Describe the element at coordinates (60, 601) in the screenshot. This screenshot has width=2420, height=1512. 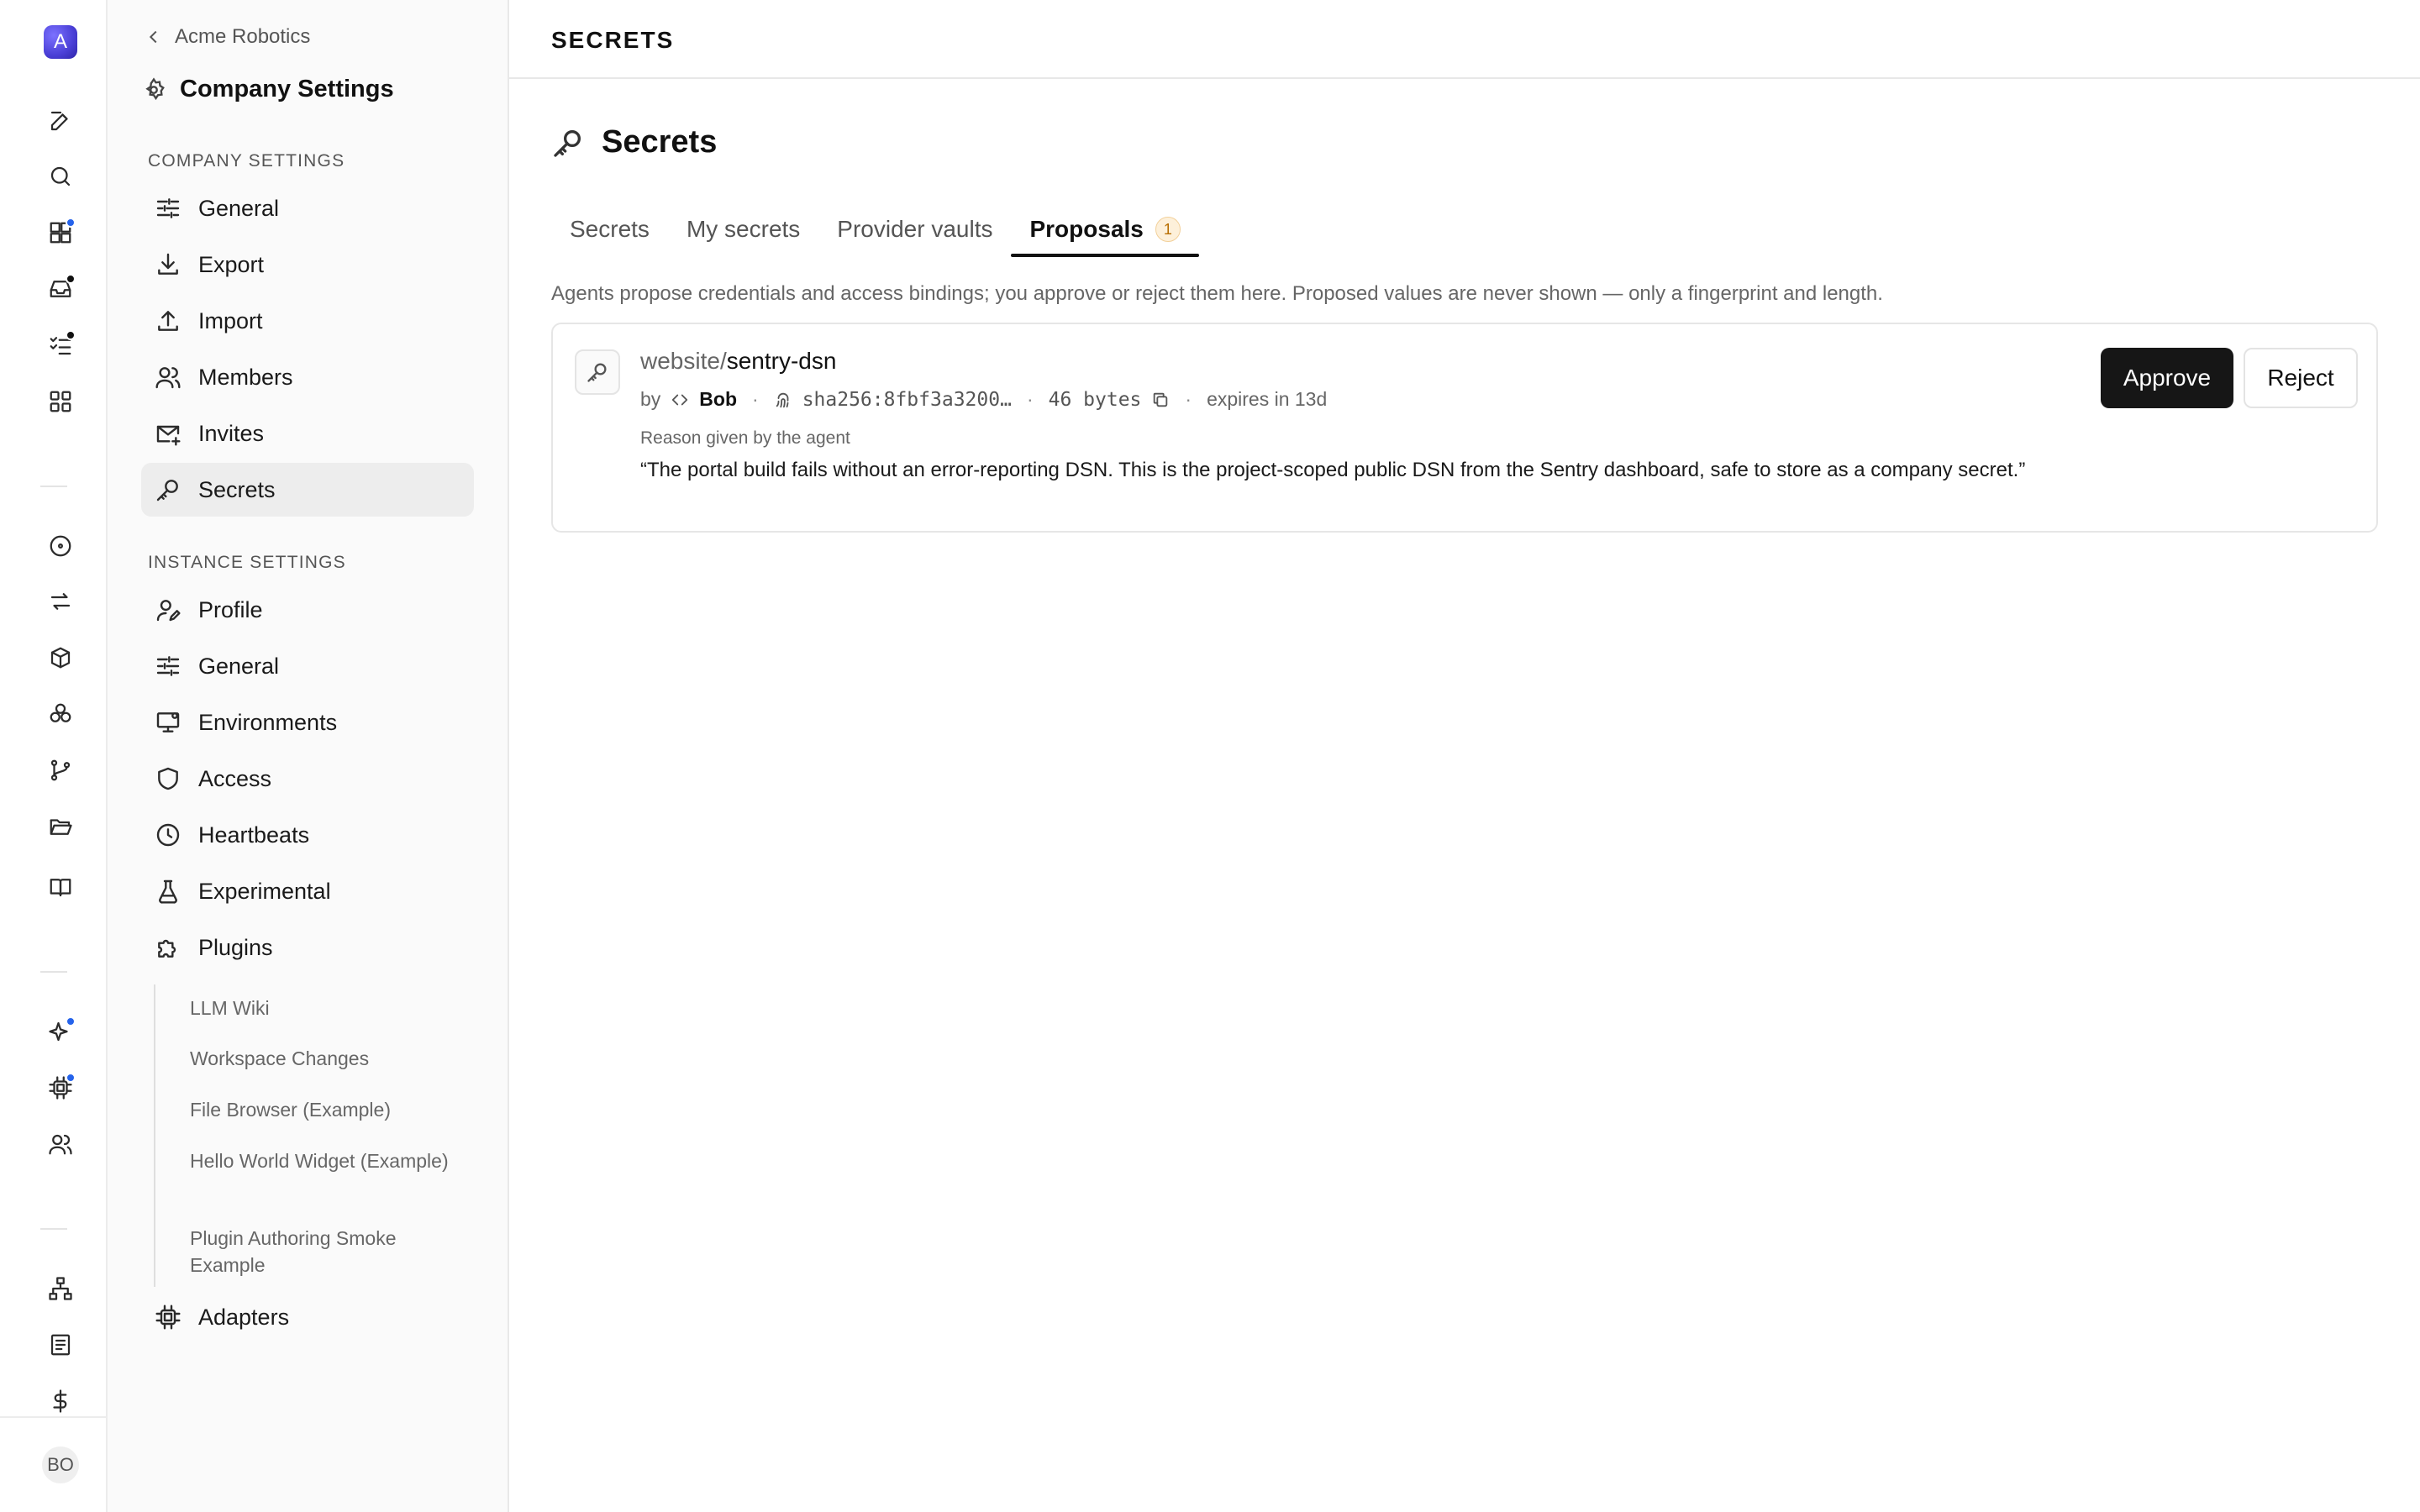
I see `sync-icon` at that location.